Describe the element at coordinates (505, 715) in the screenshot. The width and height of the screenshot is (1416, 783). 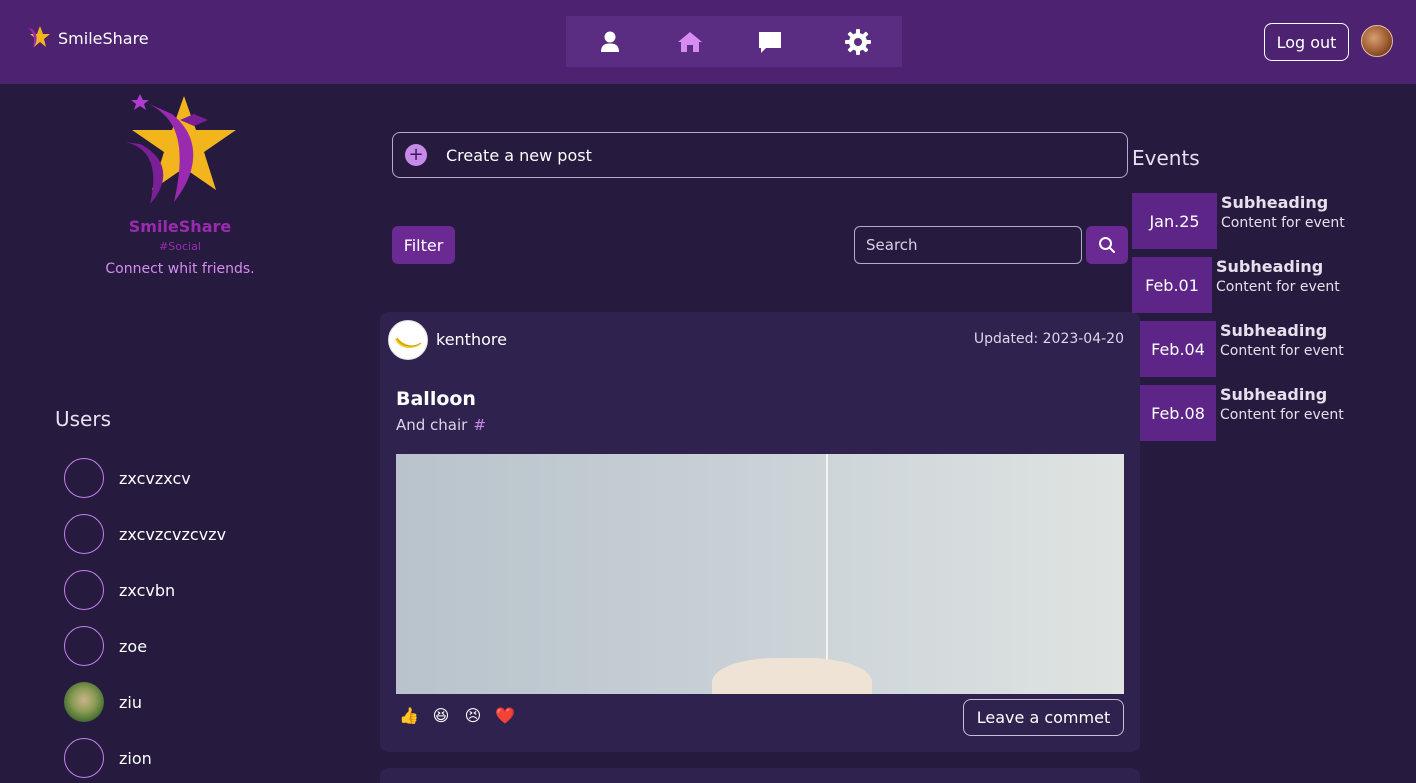
I see `heart-icon: ❤️` at that location.